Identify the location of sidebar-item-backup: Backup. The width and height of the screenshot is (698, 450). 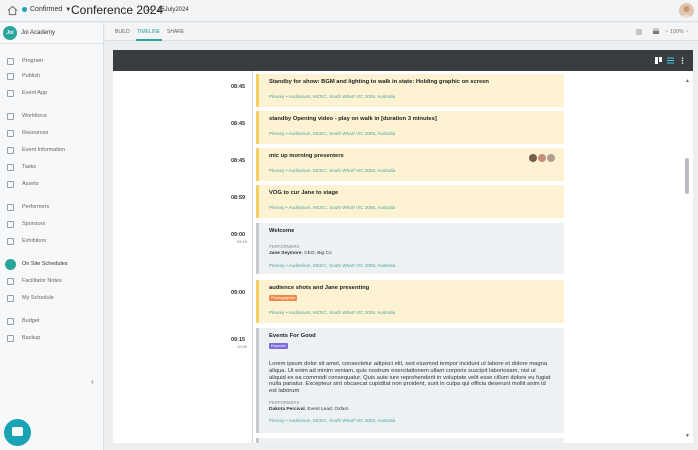
(51, 338).